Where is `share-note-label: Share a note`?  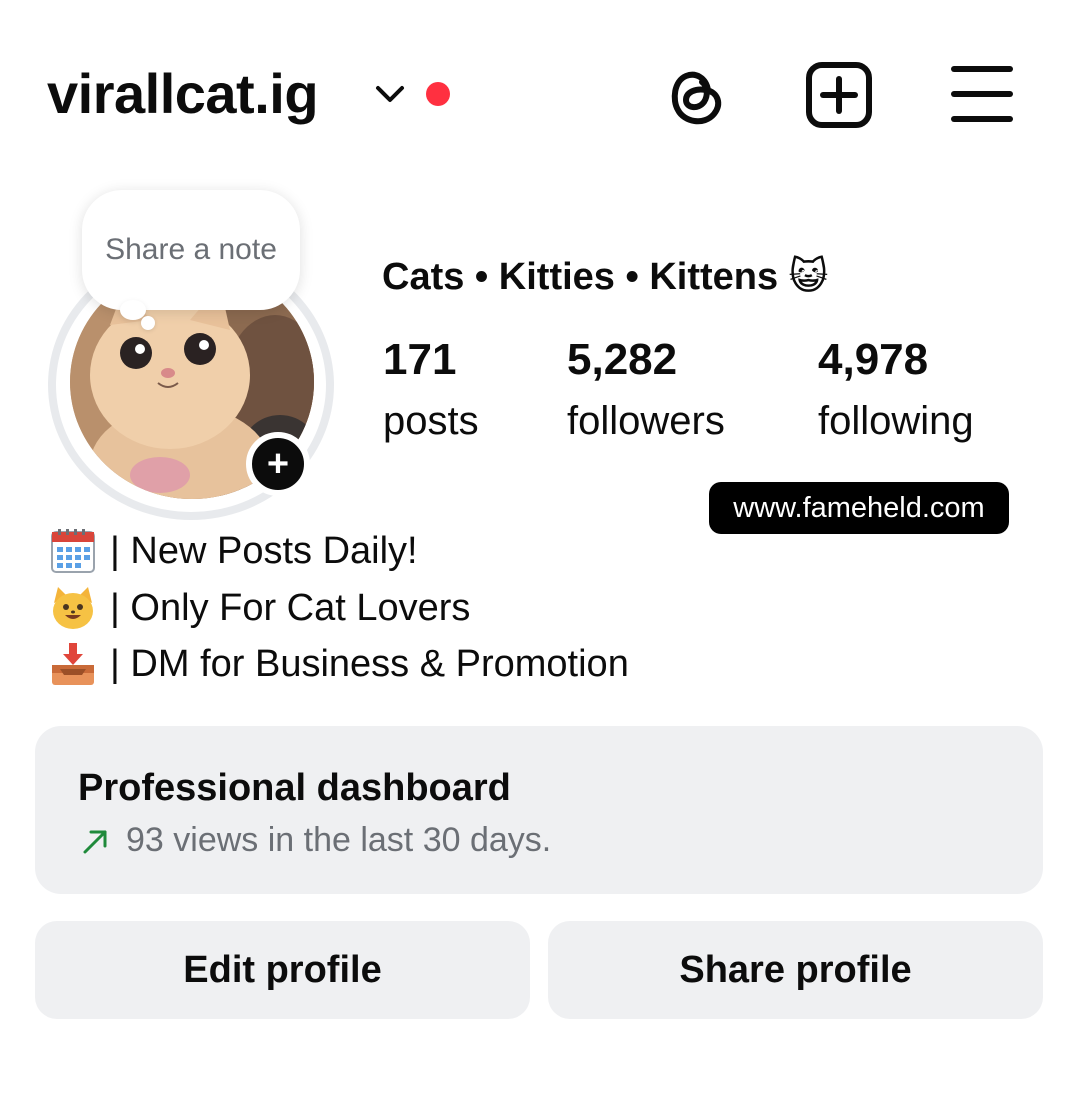
share-note-label: Share a note is located at coordinates (191, 249).